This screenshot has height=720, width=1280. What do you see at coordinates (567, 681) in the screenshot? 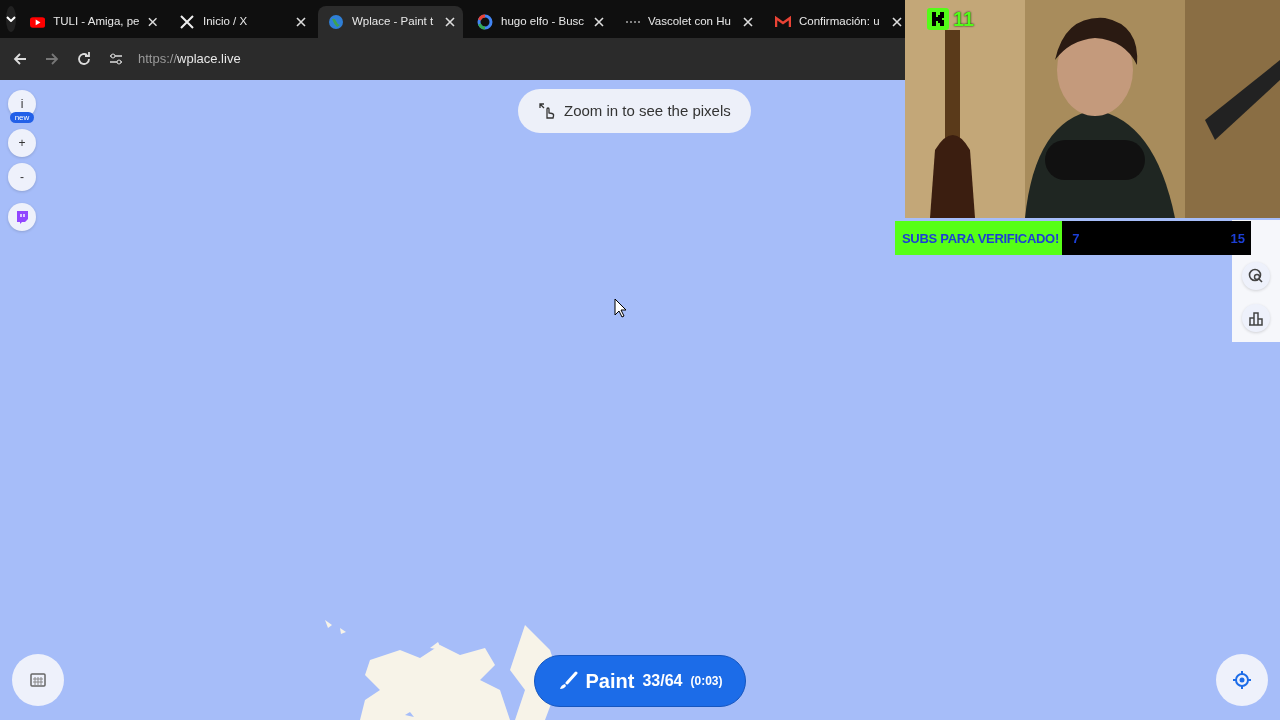
I see `brush-icon` at bounding box center [567, 681].